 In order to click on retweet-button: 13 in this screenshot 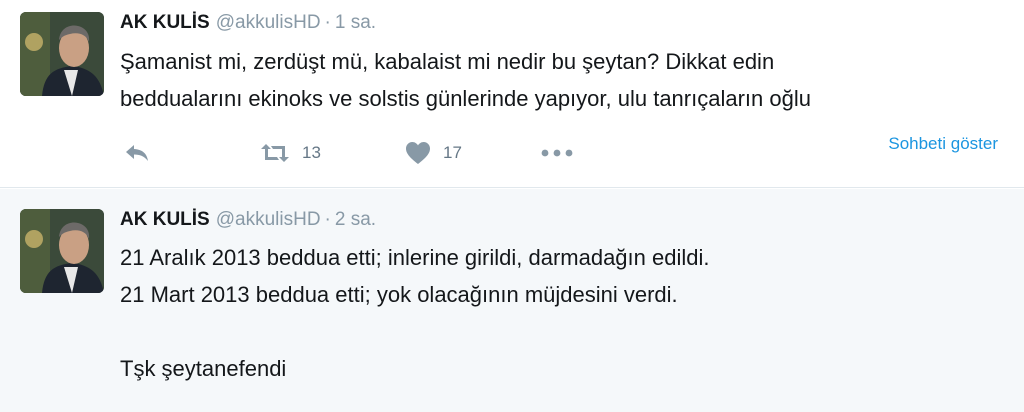, I will do `click(290, 153)`.